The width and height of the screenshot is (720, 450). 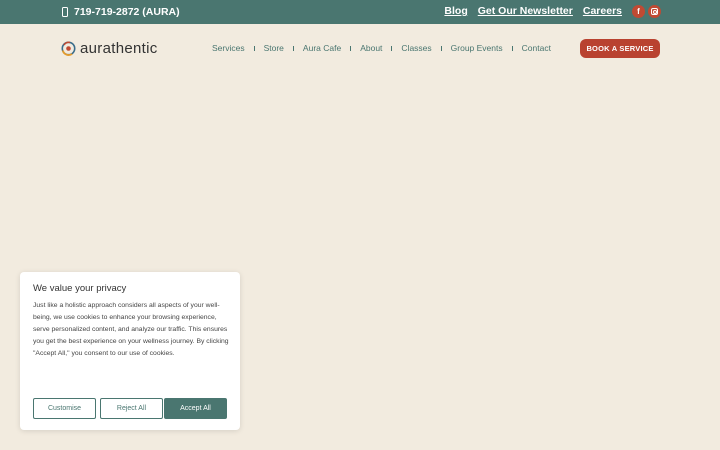 I want to click on nav-about: About, so click(x=371, y=48).